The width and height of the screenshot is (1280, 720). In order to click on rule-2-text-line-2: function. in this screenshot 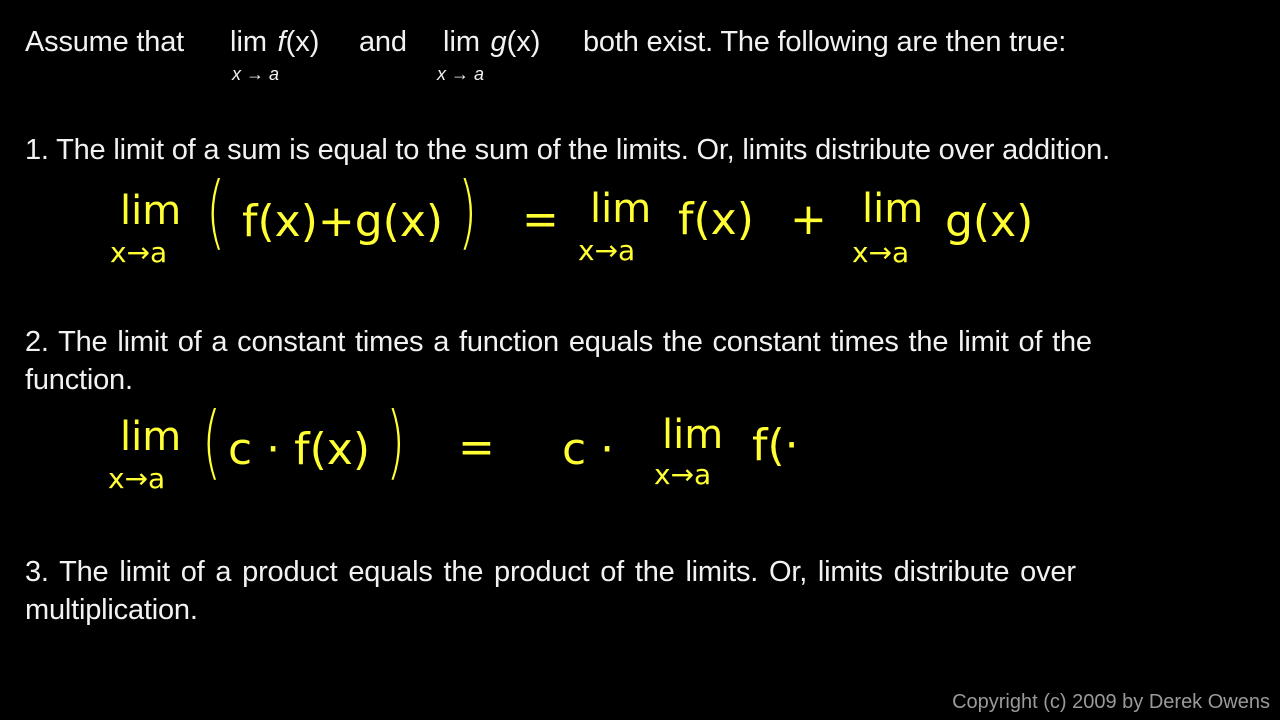, I will do `click(79, 380)`.